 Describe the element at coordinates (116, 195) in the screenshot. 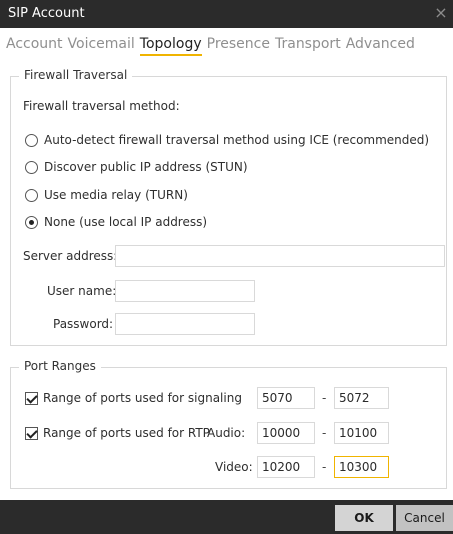

I see `radio-label-turn: Use media relay (TURN)` at that location.